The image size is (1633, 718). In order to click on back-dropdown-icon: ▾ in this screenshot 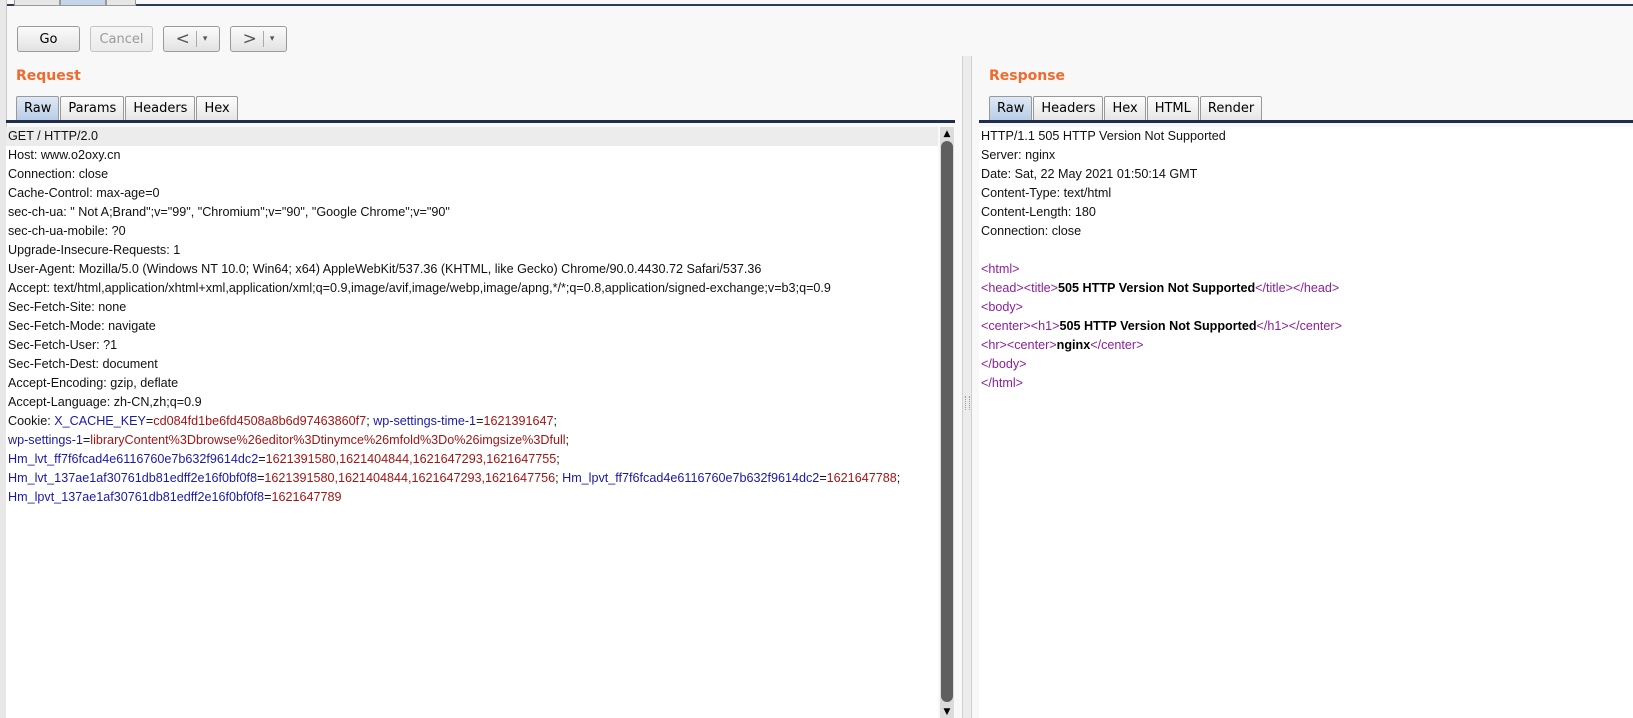, I will do `click(205, 39)`.